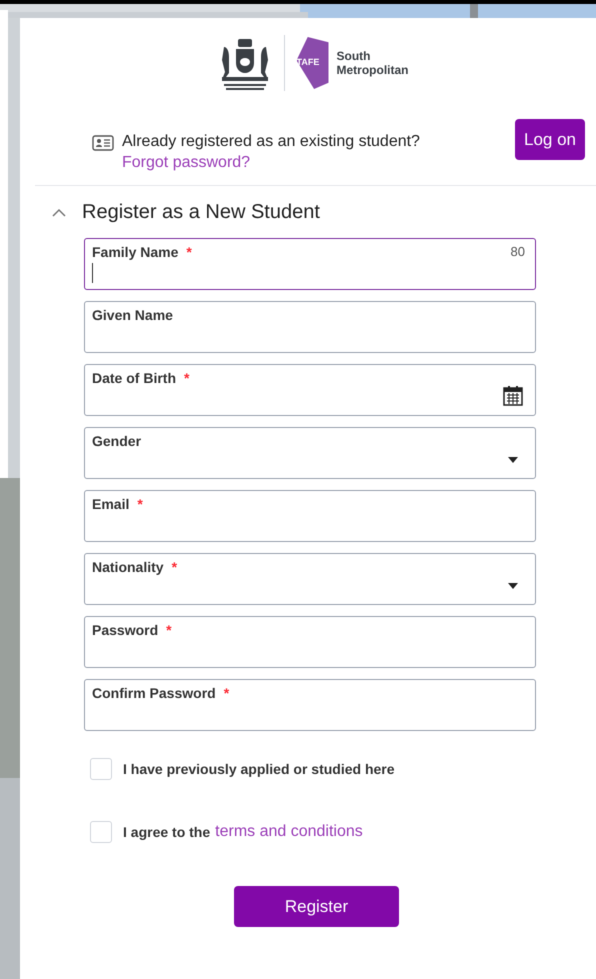 The height and width of the screenshot is (979, 596). I want to click on logo-text: South, so click(354, 56).